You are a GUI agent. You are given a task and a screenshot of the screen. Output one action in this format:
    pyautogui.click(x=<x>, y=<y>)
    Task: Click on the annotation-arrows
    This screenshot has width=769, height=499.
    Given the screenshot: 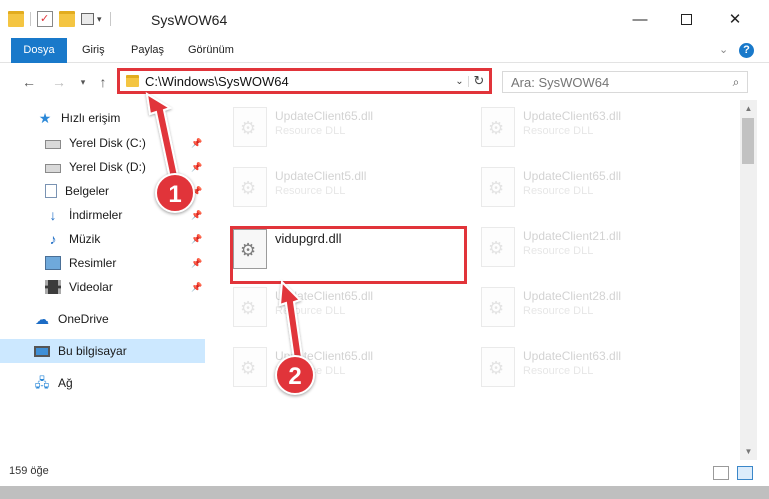 What is the action you would take?
    pyautogui.click(x=224, y=226)
    